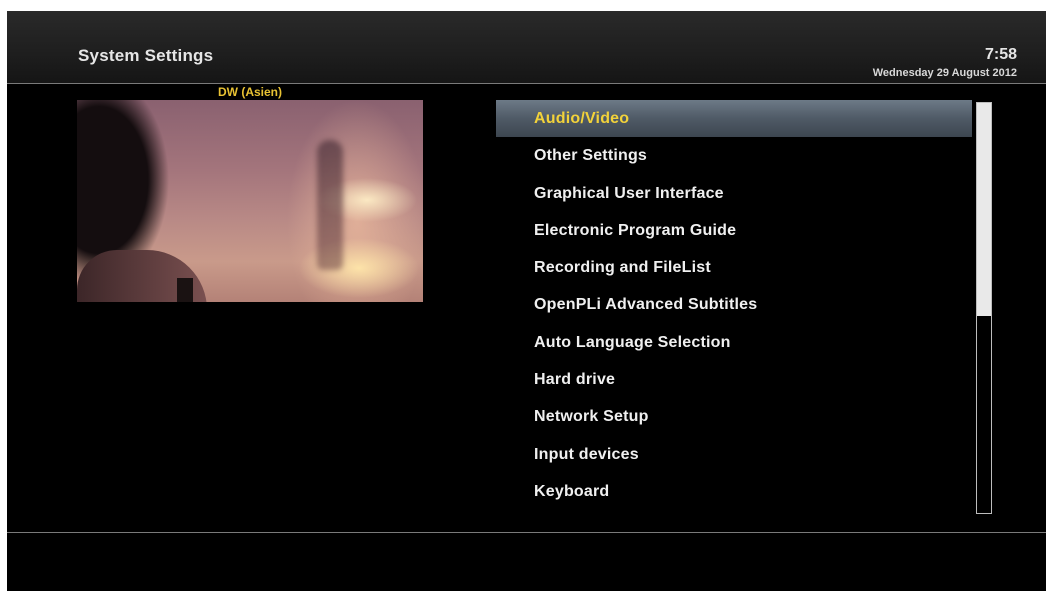 The image size is (1056, 601). Describe the element at coordinates (734, 342) in the screenshot. I see `menu-item-auto-language-selection: Auto Language Selection` at that location.